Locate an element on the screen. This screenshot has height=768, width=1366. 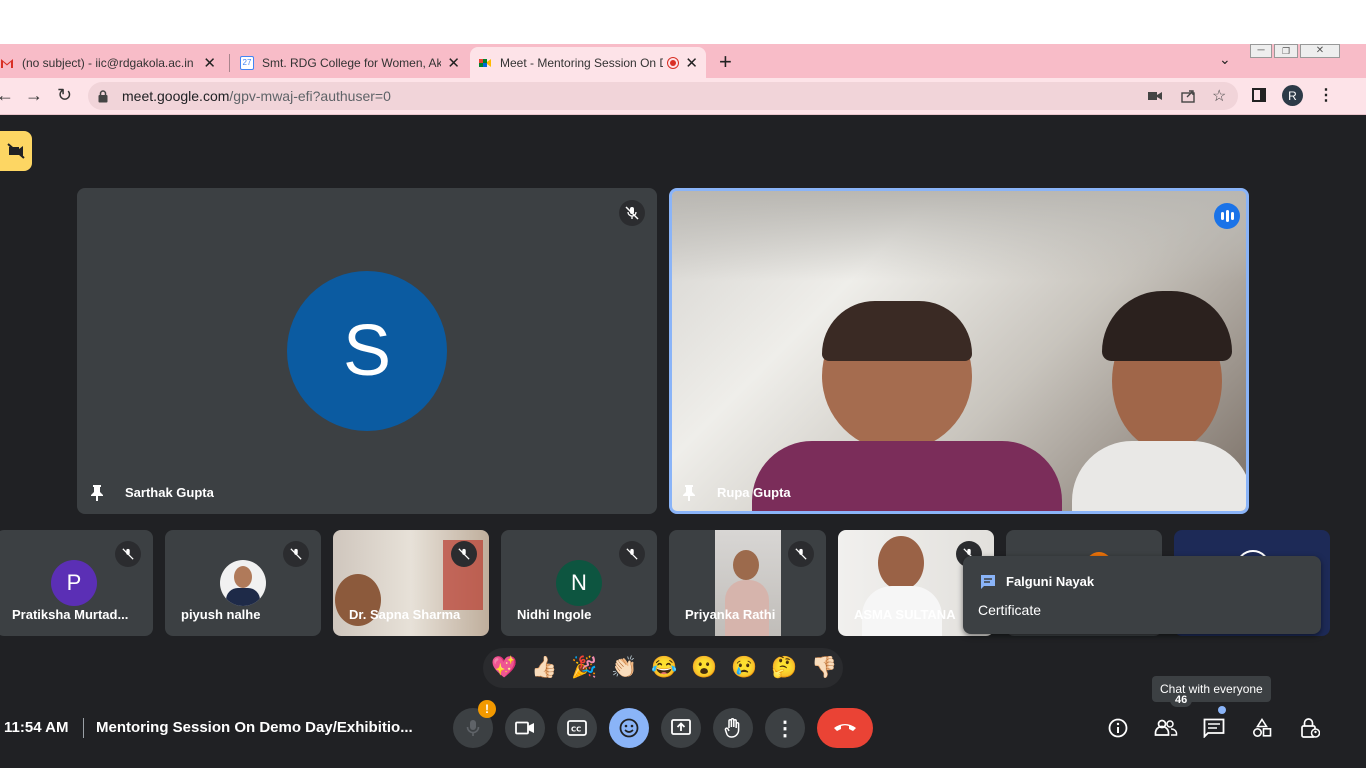
participant-name: Dr. Sapna Sharma is located at coordinates (405, 614).